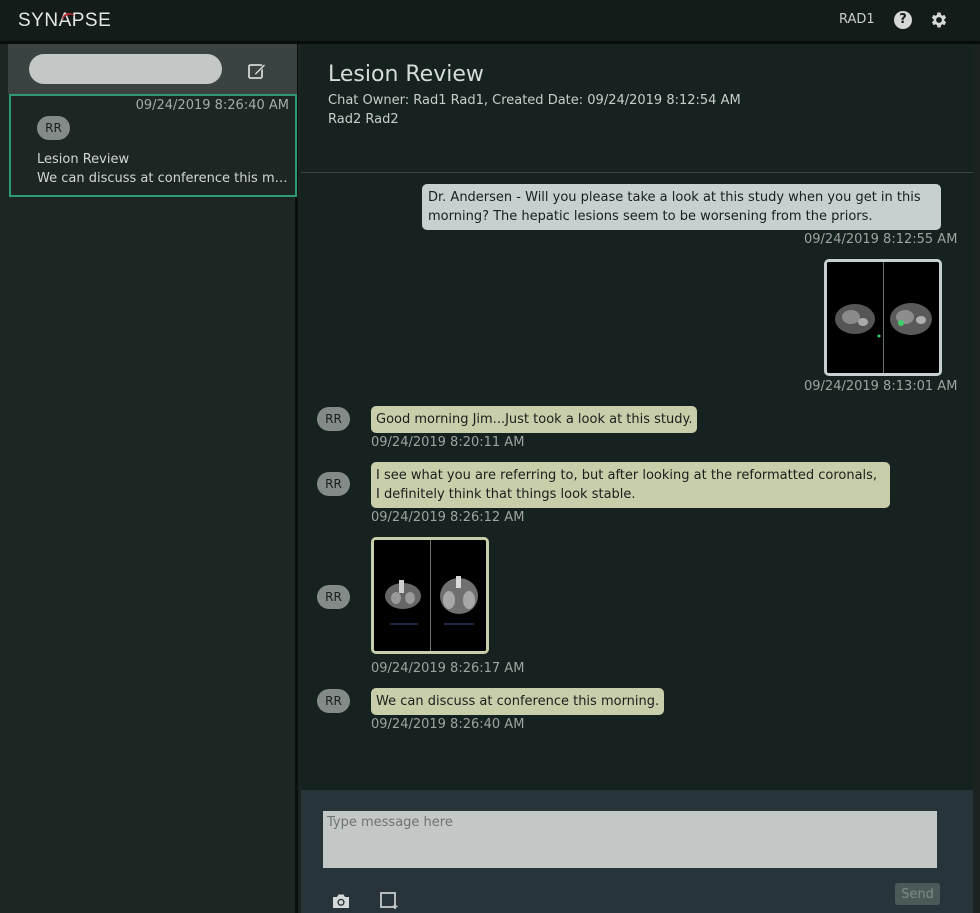  What do you see at coordinates (903, 20) in the screenshot?
I see `help-icon: ?` at bounding box center [903, 20].